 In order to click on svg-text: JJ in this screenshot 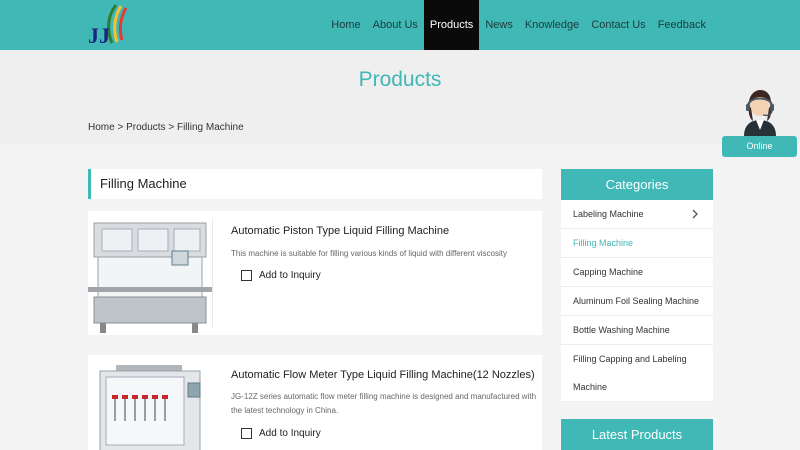, I will do `click(99, 35)`.